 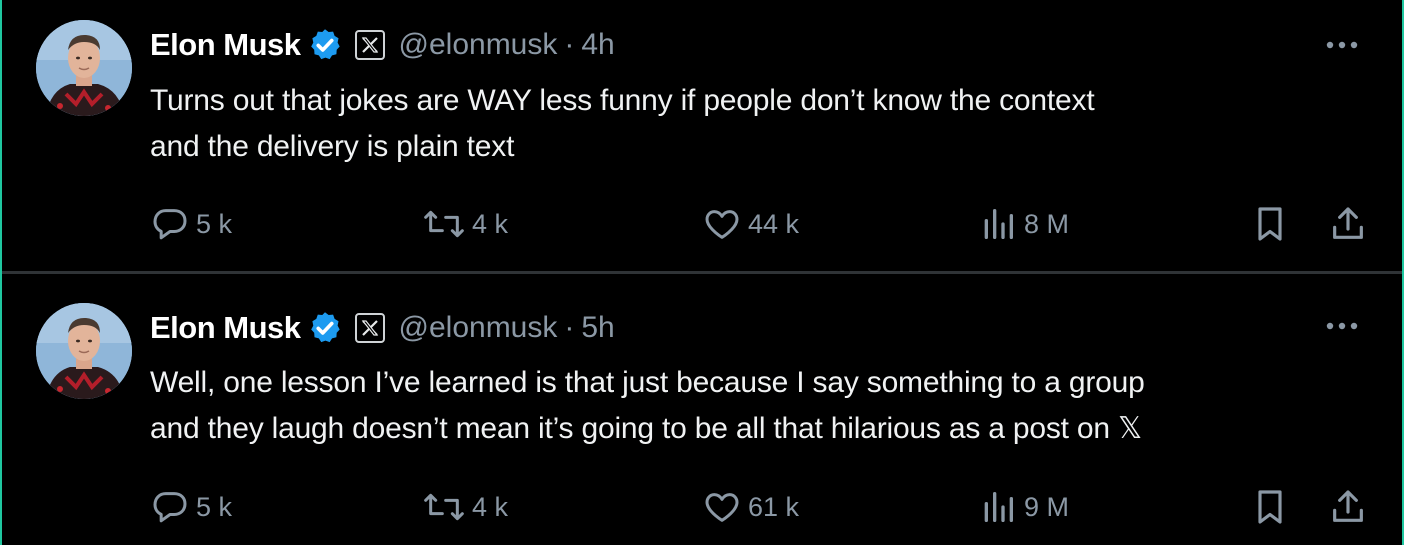 What do you see at coordinates (332, 146) in the screenshot?
I see `tweet-text-line: and the delivery is plain text` at bounding box center [332, 146].